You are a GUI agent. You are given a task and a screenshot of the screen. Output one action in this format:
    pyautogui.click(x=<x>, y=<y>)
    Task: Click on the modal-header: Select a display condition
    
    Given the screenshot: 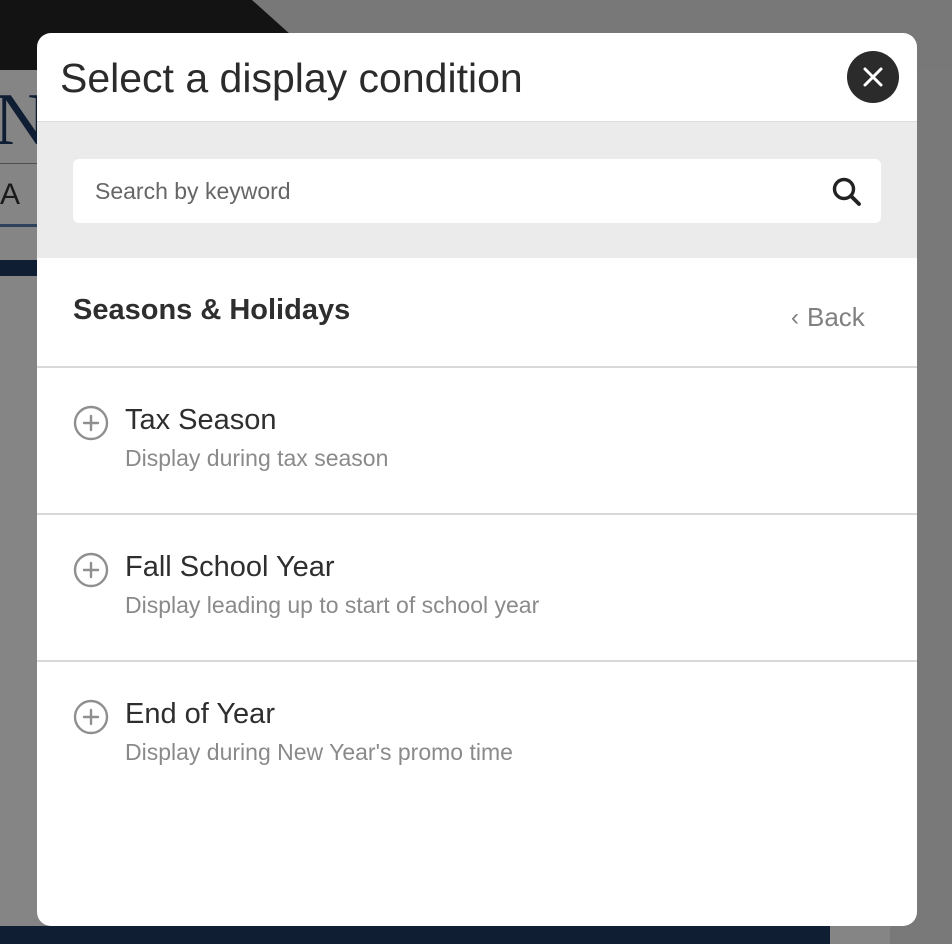 What is the action you would take?
    pyautogui.click(x=477, y=77)
    